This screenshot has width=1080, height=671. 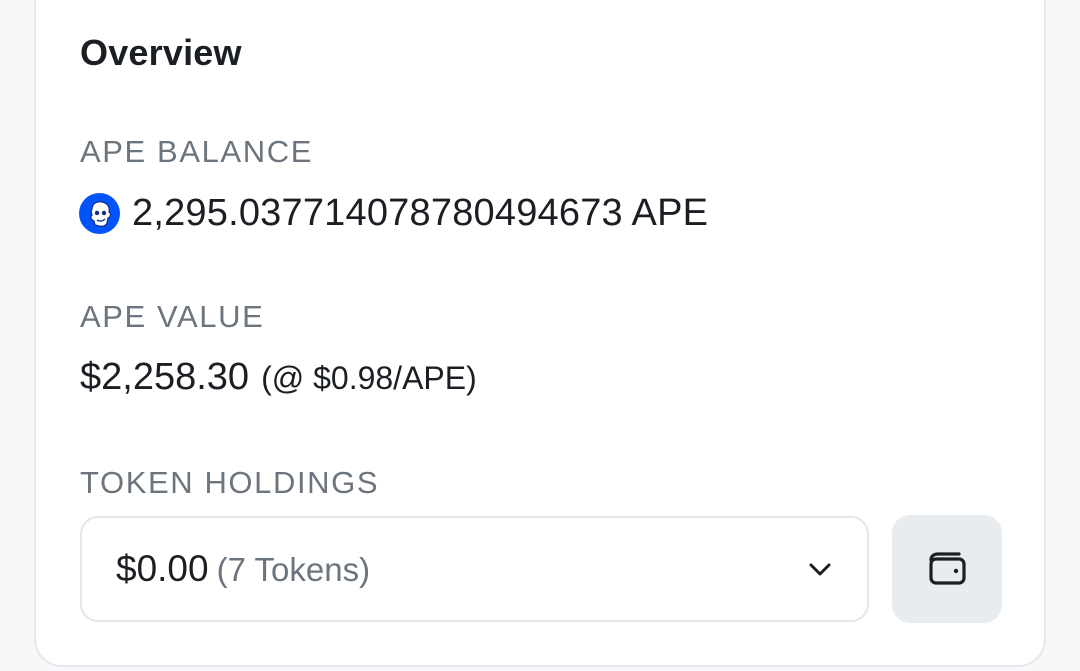 I want to click on ape-value-label: APE VALUE, so click(x=172, y=316).